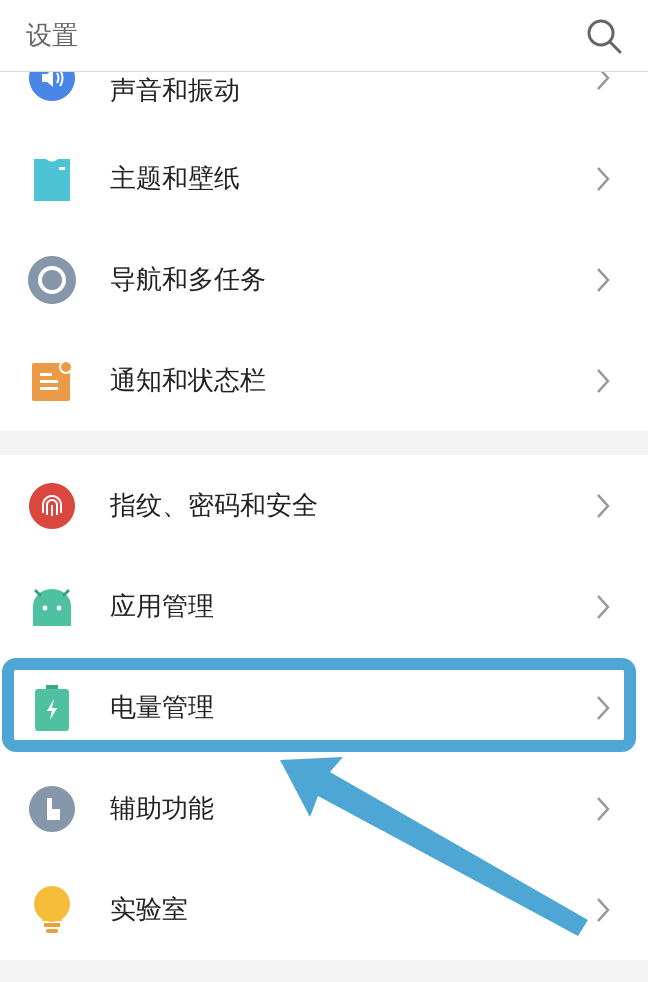  What do you see at coordinates (188, 380) in the screenshot?
I see `item-label: 通知和状态栏` at bounding box center [188, 380].